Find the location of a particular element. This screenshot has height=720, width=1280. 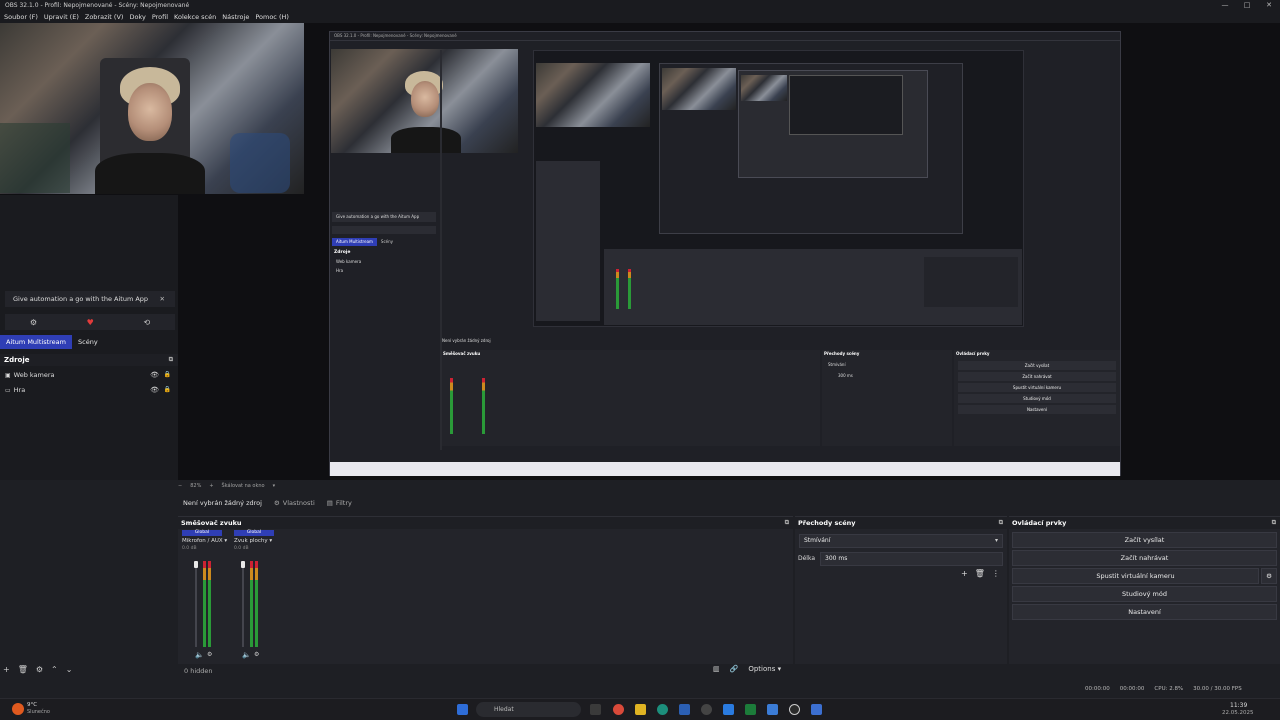

mixer-title: Směšovač zvuku is located at coordinates (211, 523).